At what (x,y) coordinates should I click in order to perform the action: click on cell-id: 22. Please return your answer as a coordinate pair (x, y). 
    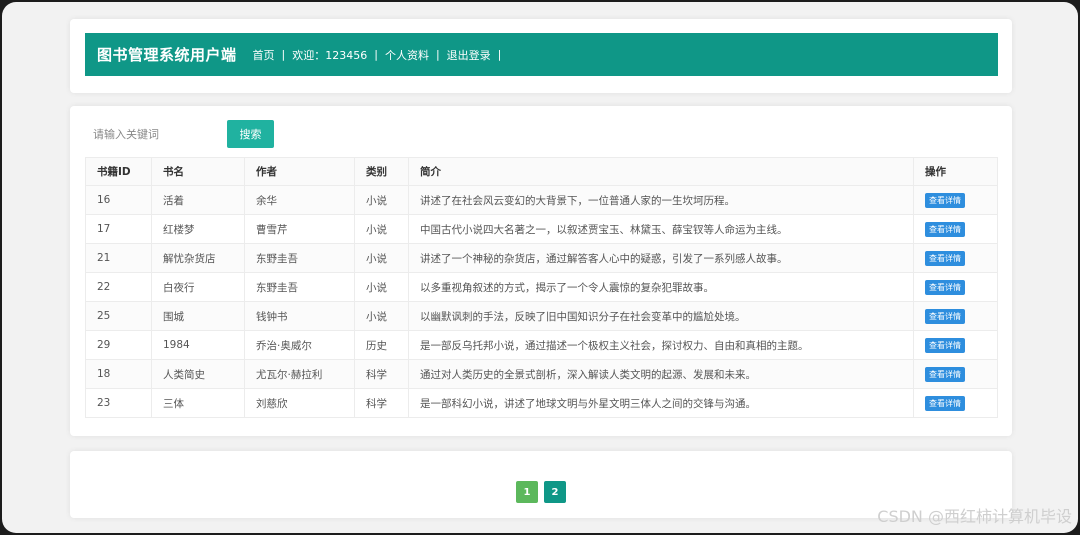
    Looking at the image, I should click on (118, 287).